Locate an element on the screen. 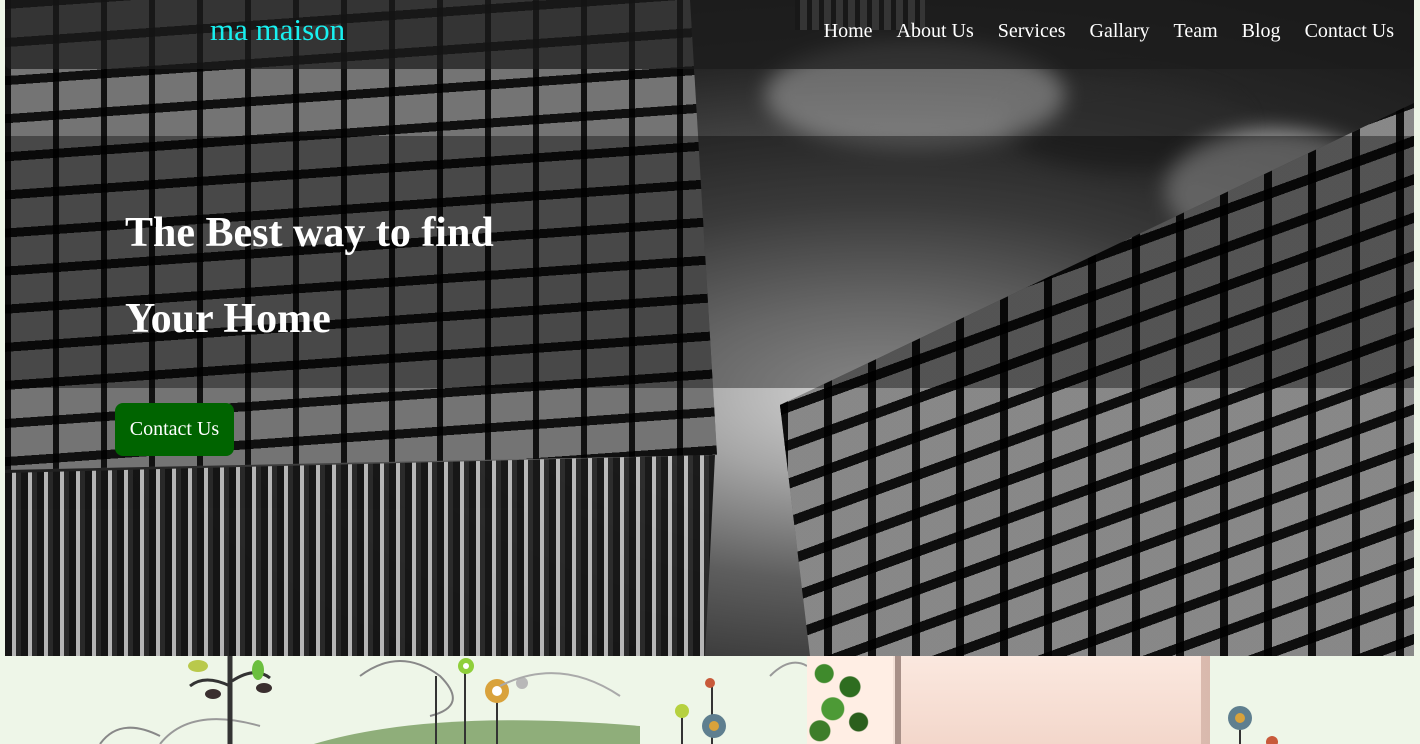  nav-link-gallary: Gallary is located at coordinates (1120, 31).